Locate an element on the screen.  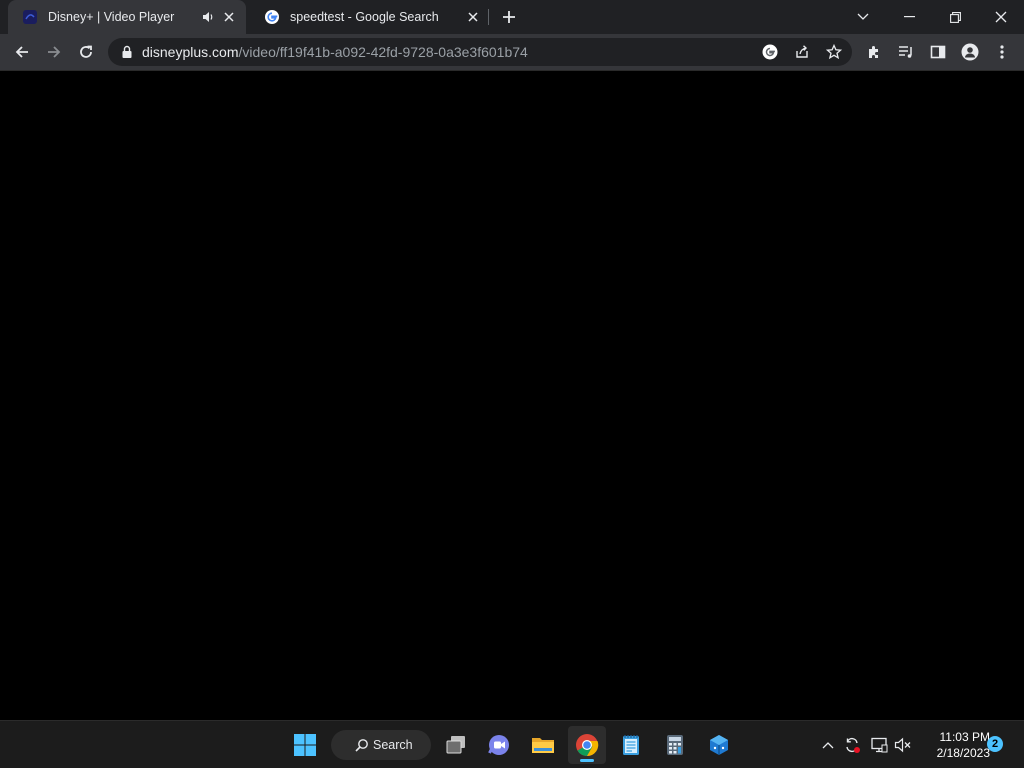
clock-date: 2/18/2023 is located at coordinates (963, 753).